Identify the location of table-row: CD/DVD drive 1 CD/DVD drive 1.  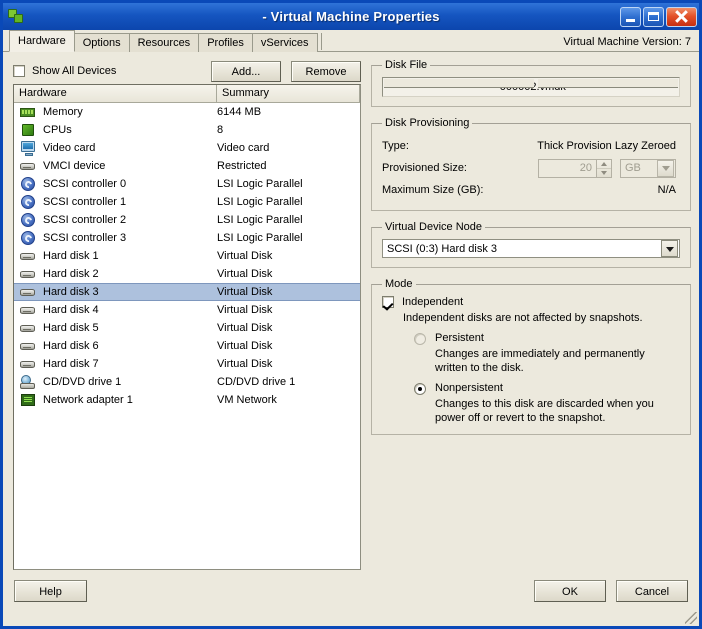
(187, 382).